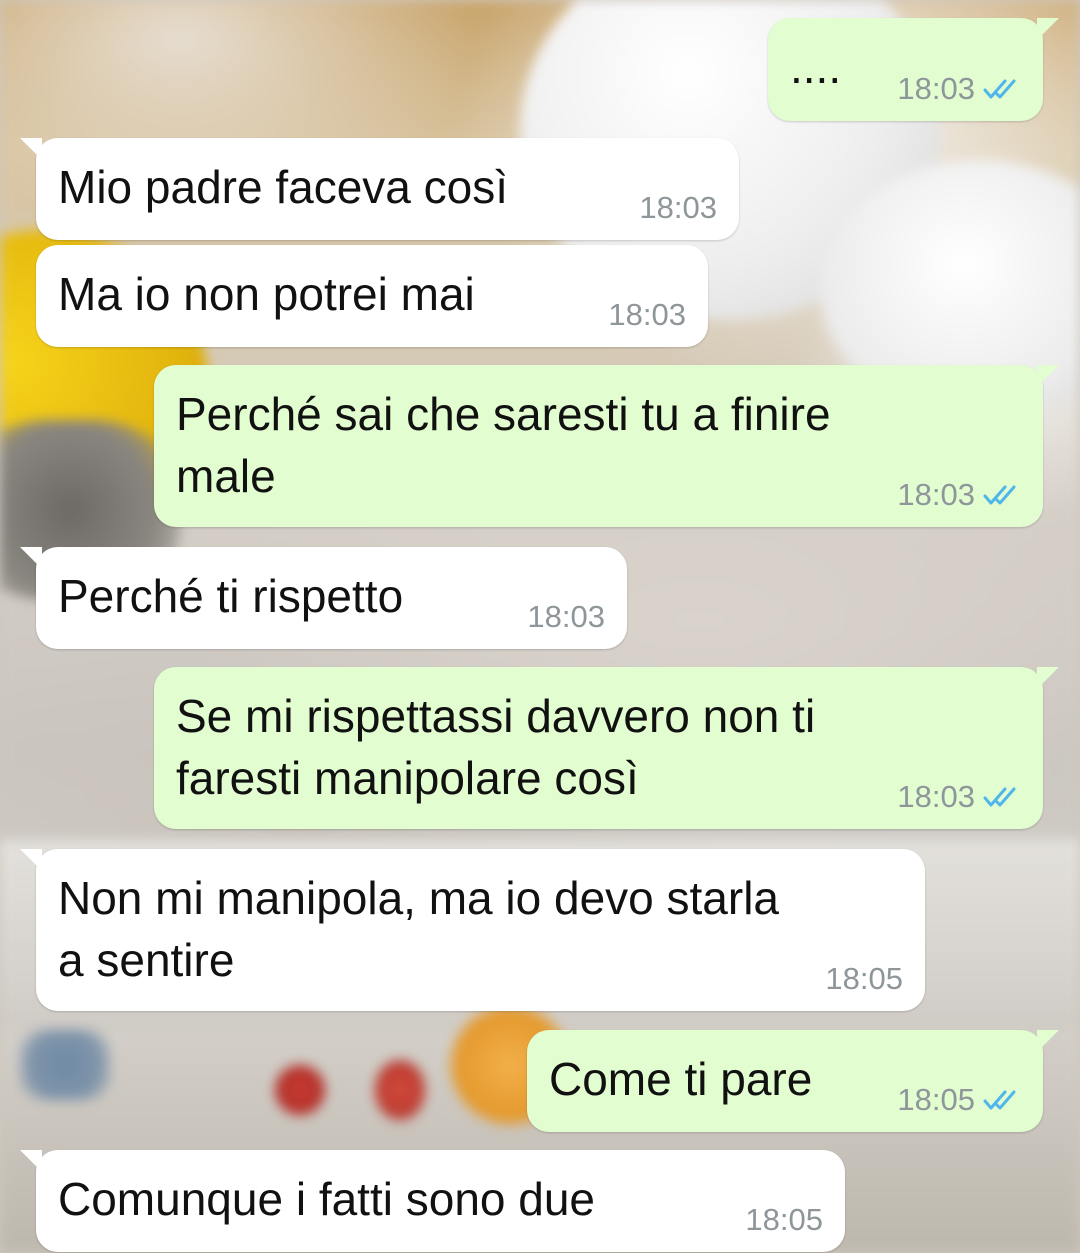 The image size is (1080, 1253). Describe the element at coordinates (327, 1199) in the screenshot. I see `message-text: Comunque i fatti sono due` at that location.